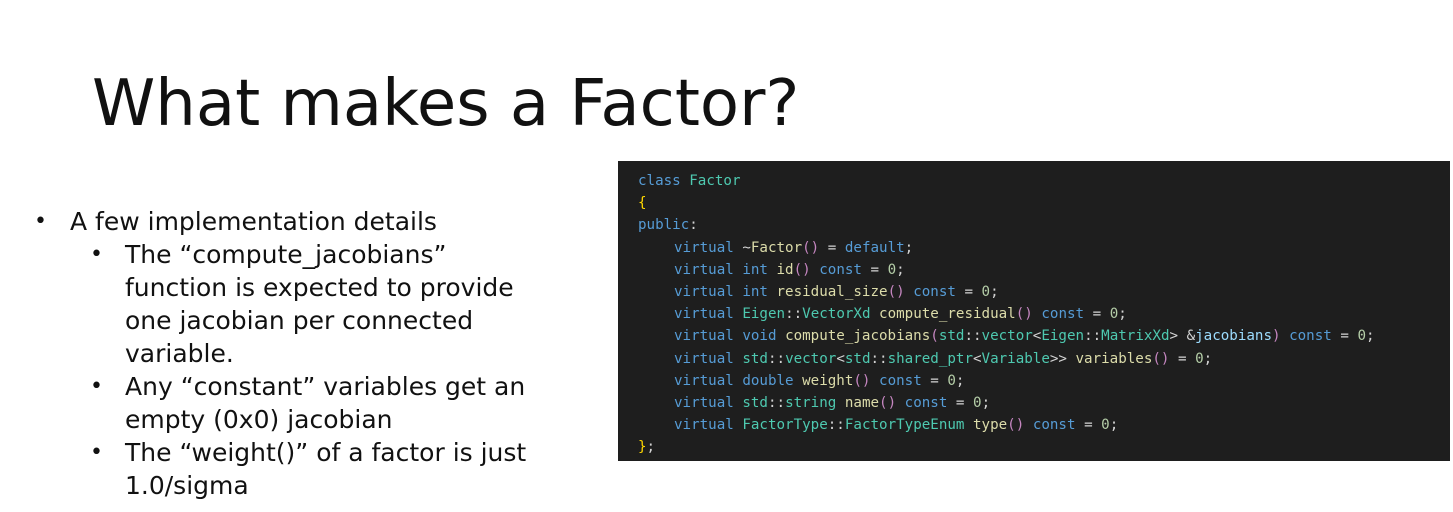  Describe the element at coordinates (947, 314) in the screenshot. I see `code-token: compute_residual` at that location.